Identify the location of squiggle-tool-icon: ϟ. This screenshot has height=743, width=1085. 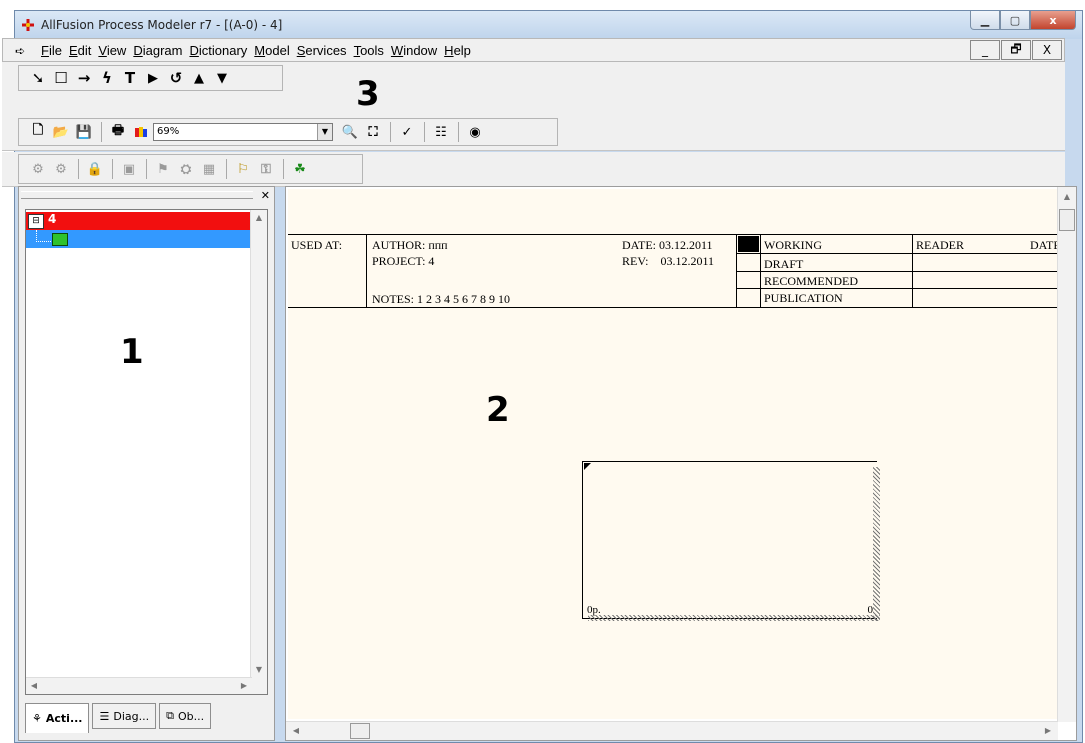
(107, 78).